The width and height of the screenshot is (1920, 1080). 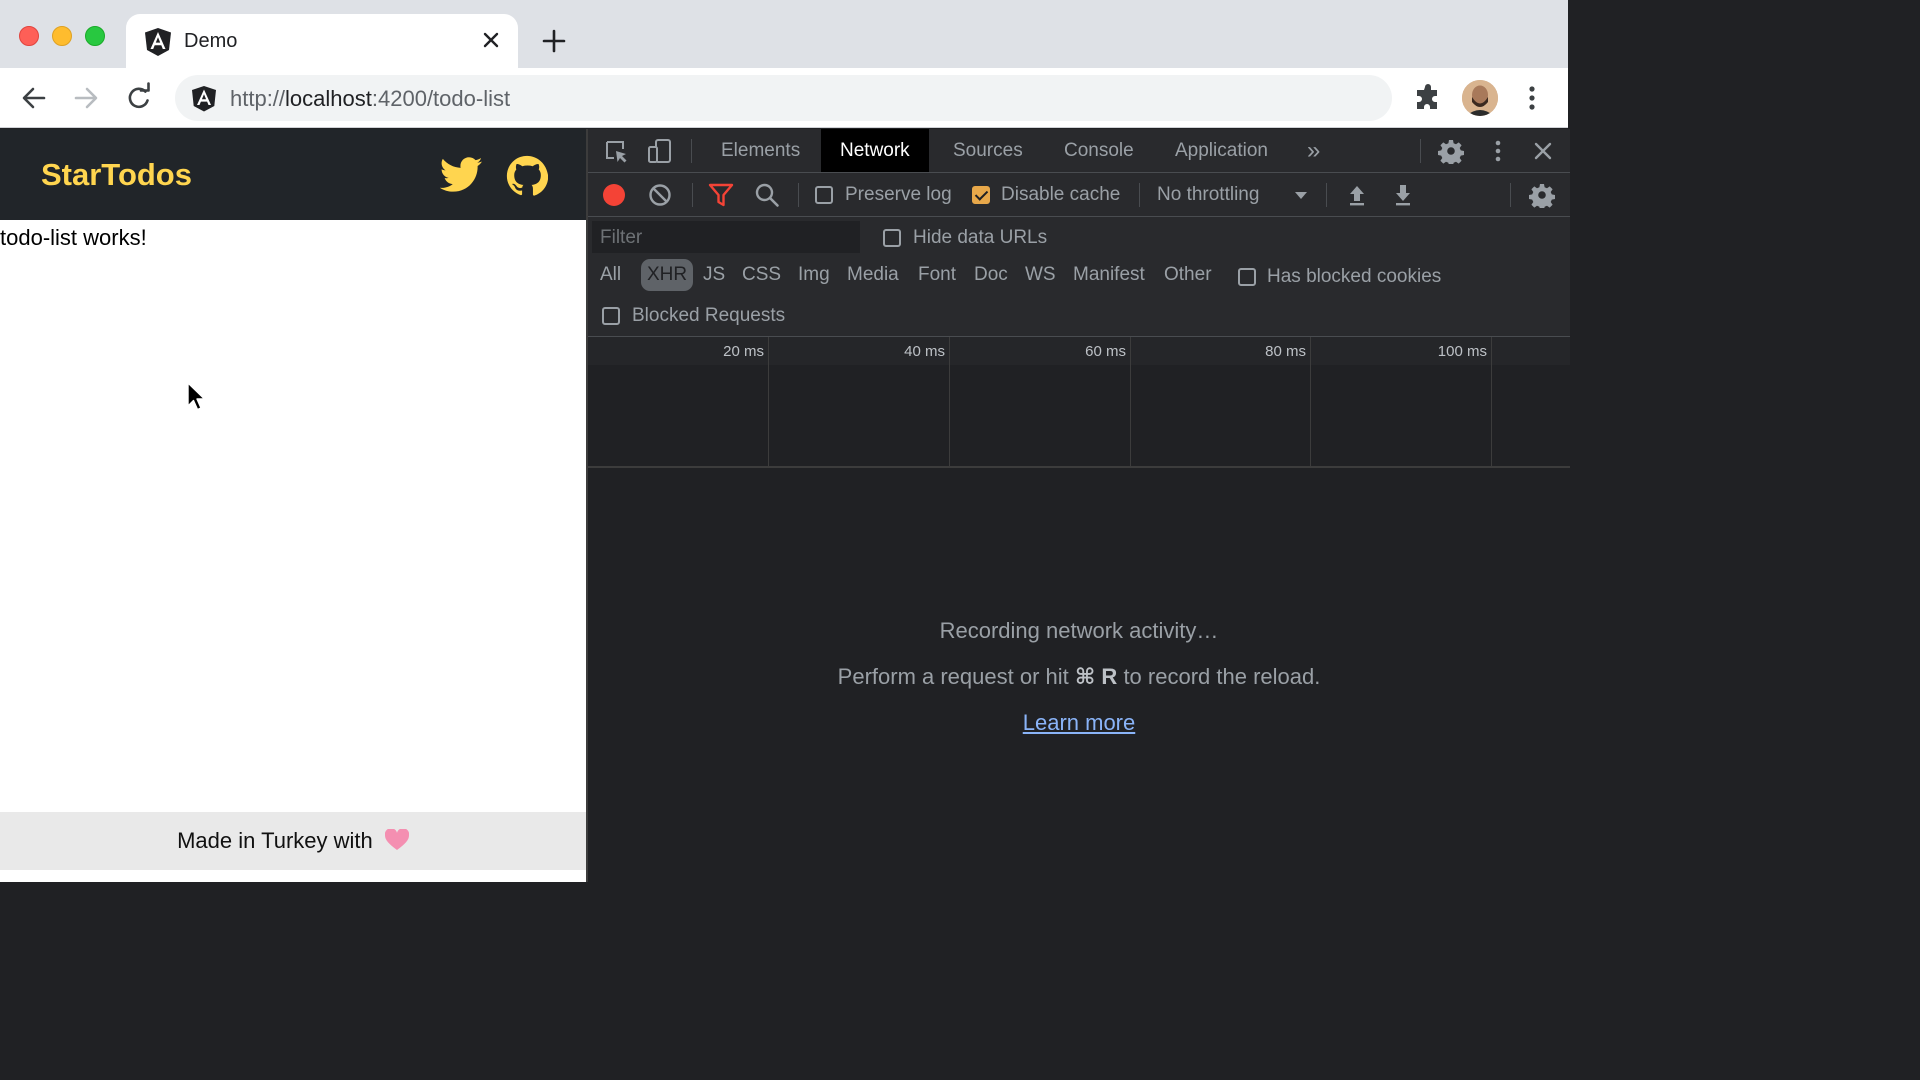 I want to click on record-icon, so click(x=614, y=195).